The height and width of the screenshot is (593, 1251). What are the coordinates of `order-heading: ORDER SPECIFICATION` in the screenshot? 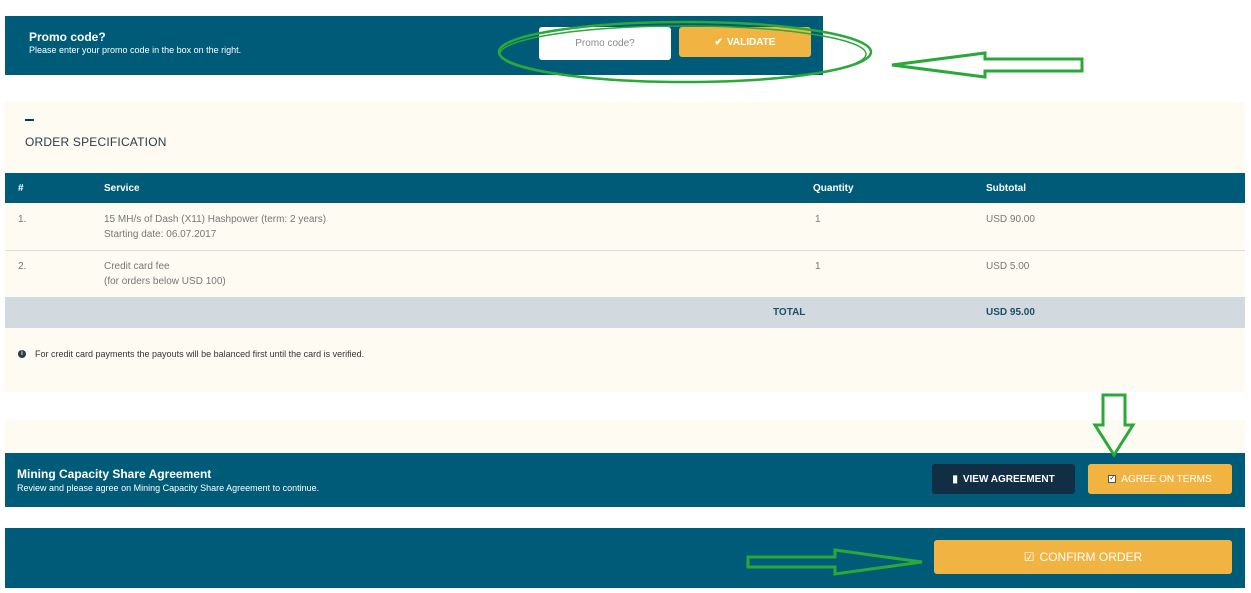 It's located at (96, 142).